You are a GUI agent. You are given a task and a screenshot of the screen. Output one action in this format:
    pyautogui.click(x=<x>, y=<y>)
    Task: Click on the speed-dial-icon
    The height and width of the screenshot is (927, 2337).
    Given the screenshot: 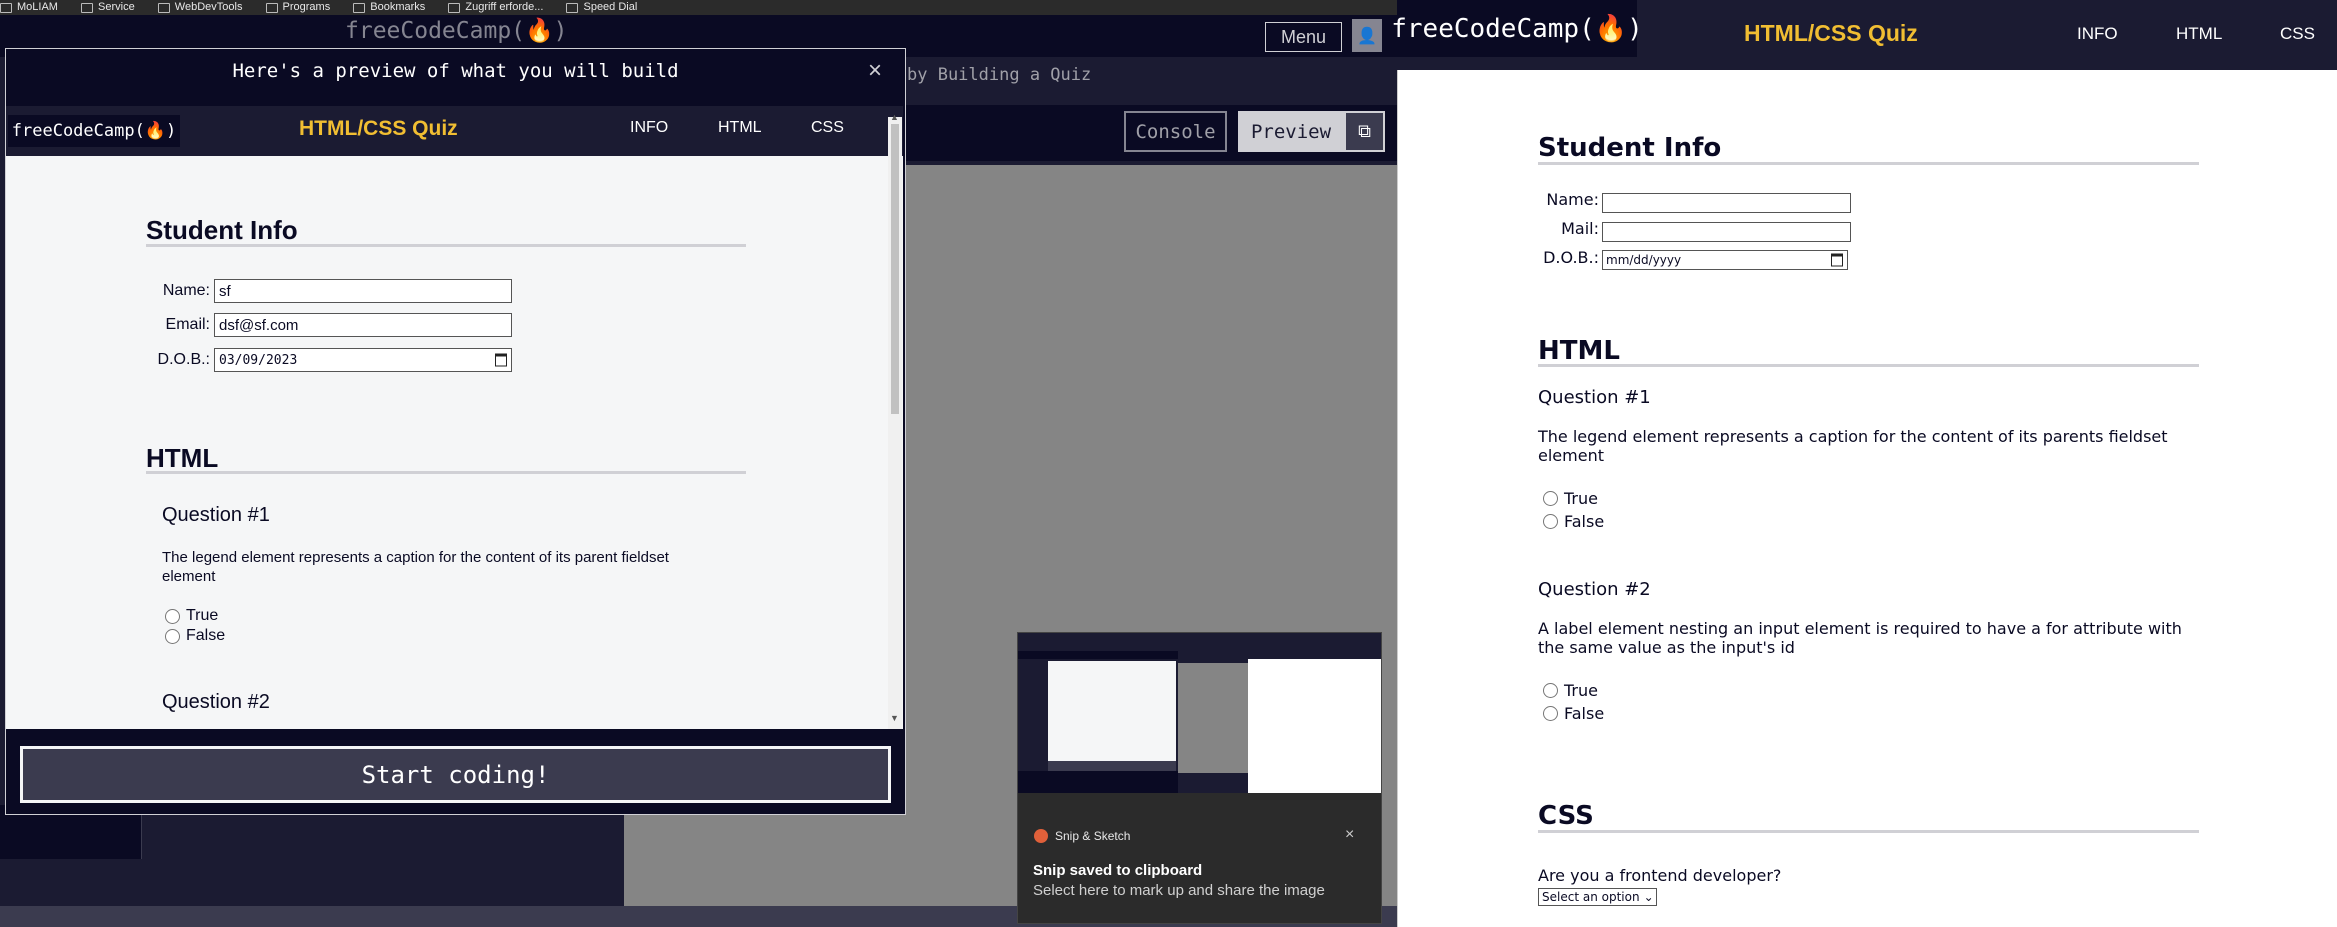 What is the action you would take?
    pyautogui.click(x=572, y=7)
    